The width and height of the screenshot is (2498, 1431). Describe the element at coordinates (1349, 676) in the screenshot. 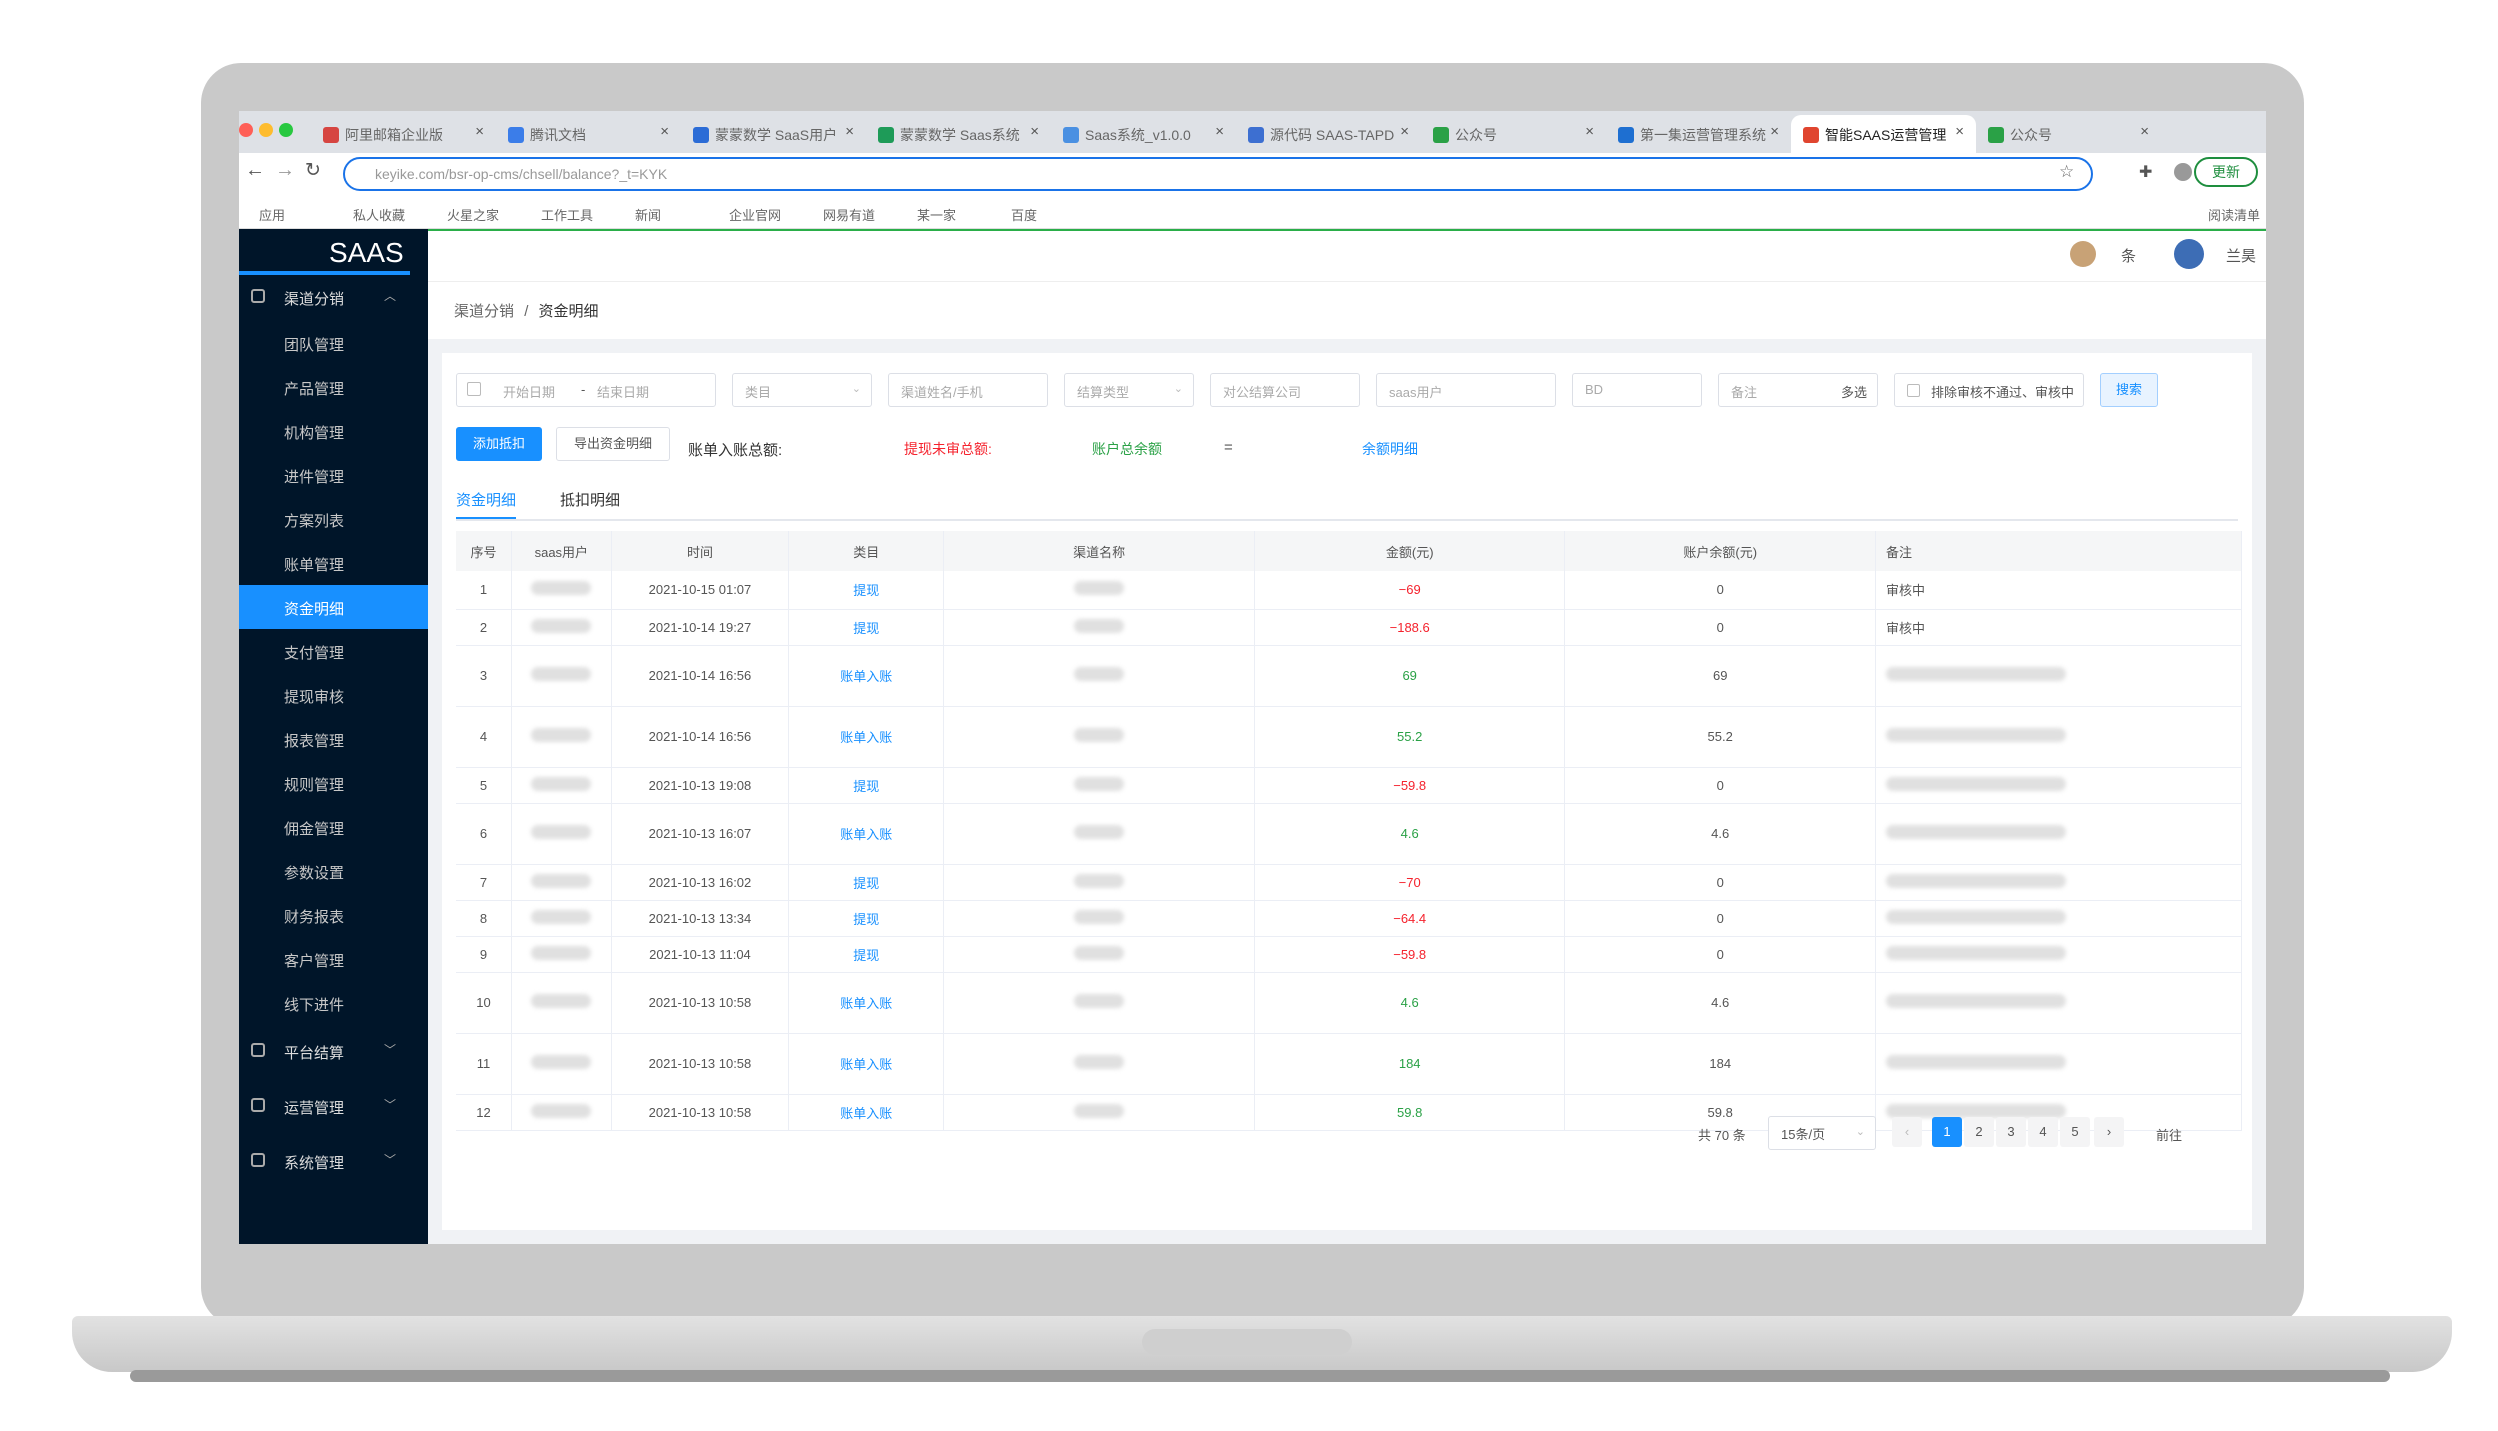

I see `table-row: 3 2021-10-14 16:56 账单入账 69 69` at that location.